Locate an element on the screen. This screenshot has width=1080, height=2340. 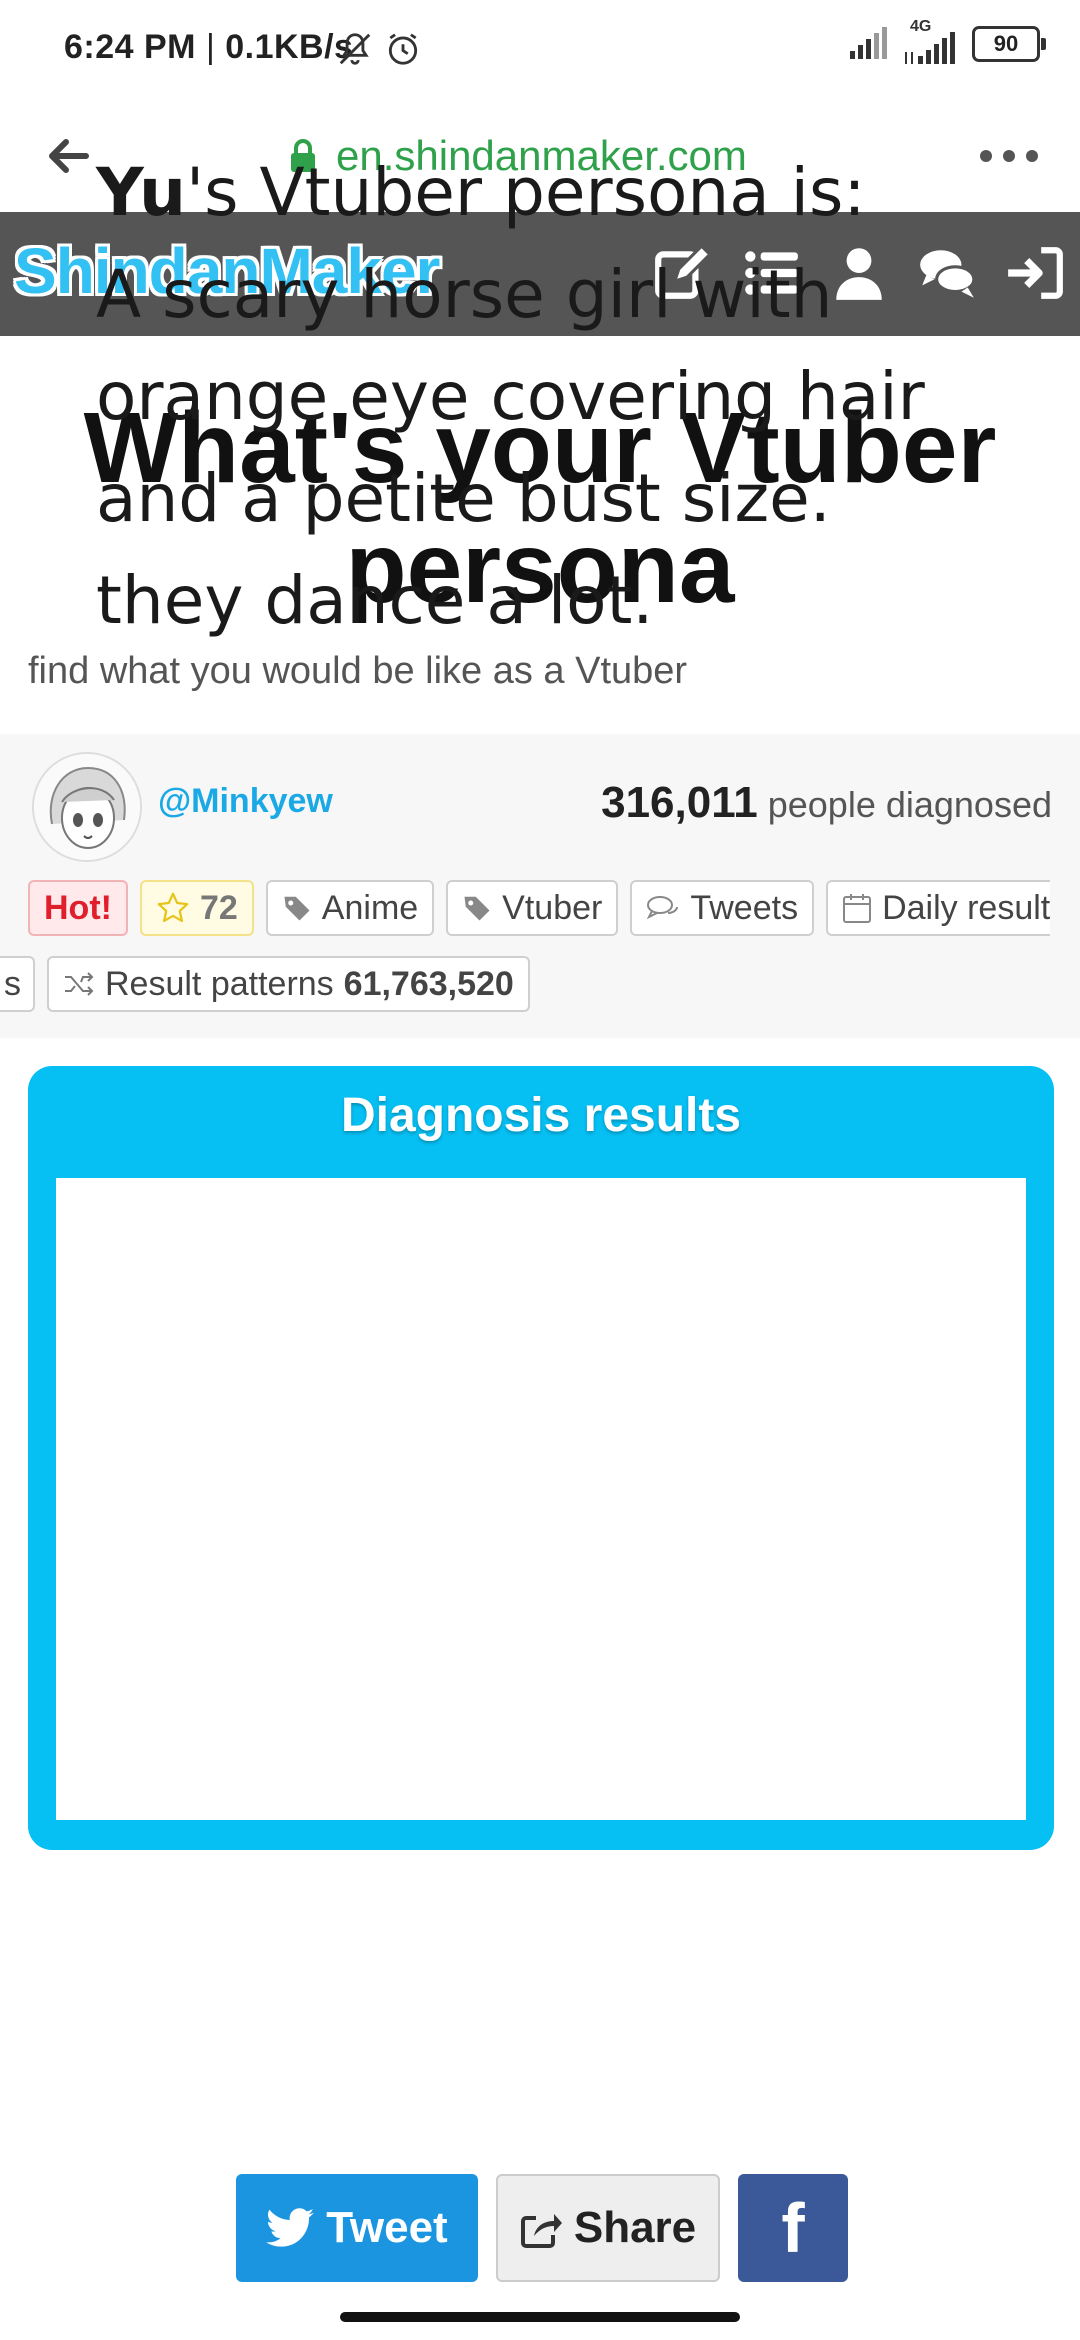
status-speed: 0.1KB/s is located at coordinates (289, 47).